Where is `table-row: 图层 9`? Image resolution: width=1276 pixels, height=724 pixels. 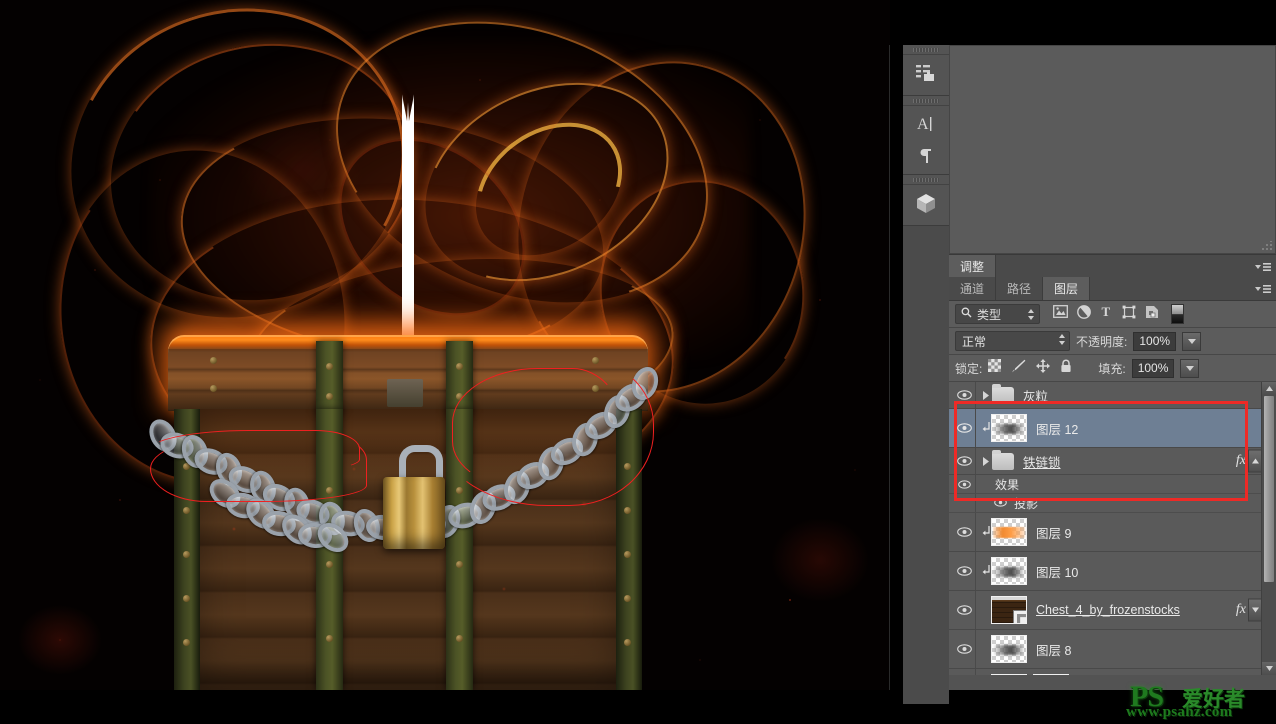 table-row: 图层 9 is located at coordinates (1112, 532).